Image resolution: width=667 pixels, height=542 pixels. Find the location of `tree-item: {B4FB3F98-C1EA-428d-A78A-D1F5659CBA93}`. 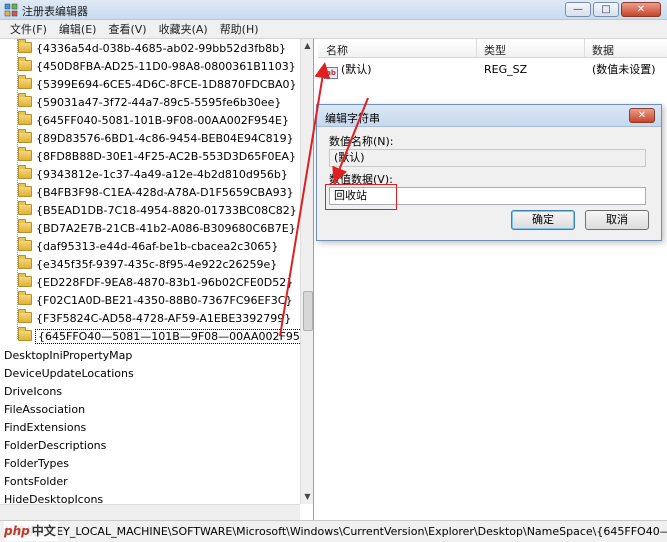

tree-item: {B4FB3F98-C1EA-428d-A78A-D1F5659CBA93} is located at coordinates (156, 192).